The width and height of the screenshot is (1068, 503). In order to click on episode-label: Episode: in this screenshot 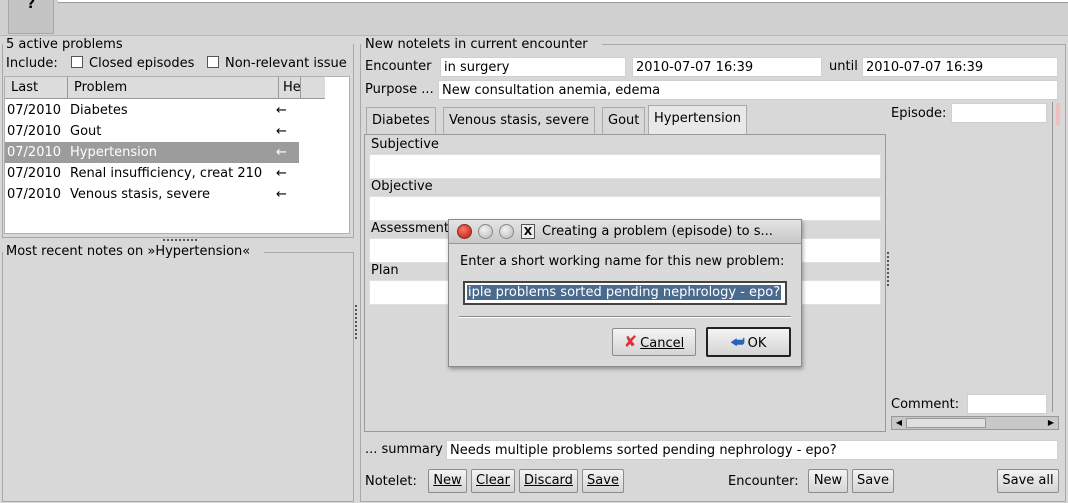, I will do `click(919, 113)`.